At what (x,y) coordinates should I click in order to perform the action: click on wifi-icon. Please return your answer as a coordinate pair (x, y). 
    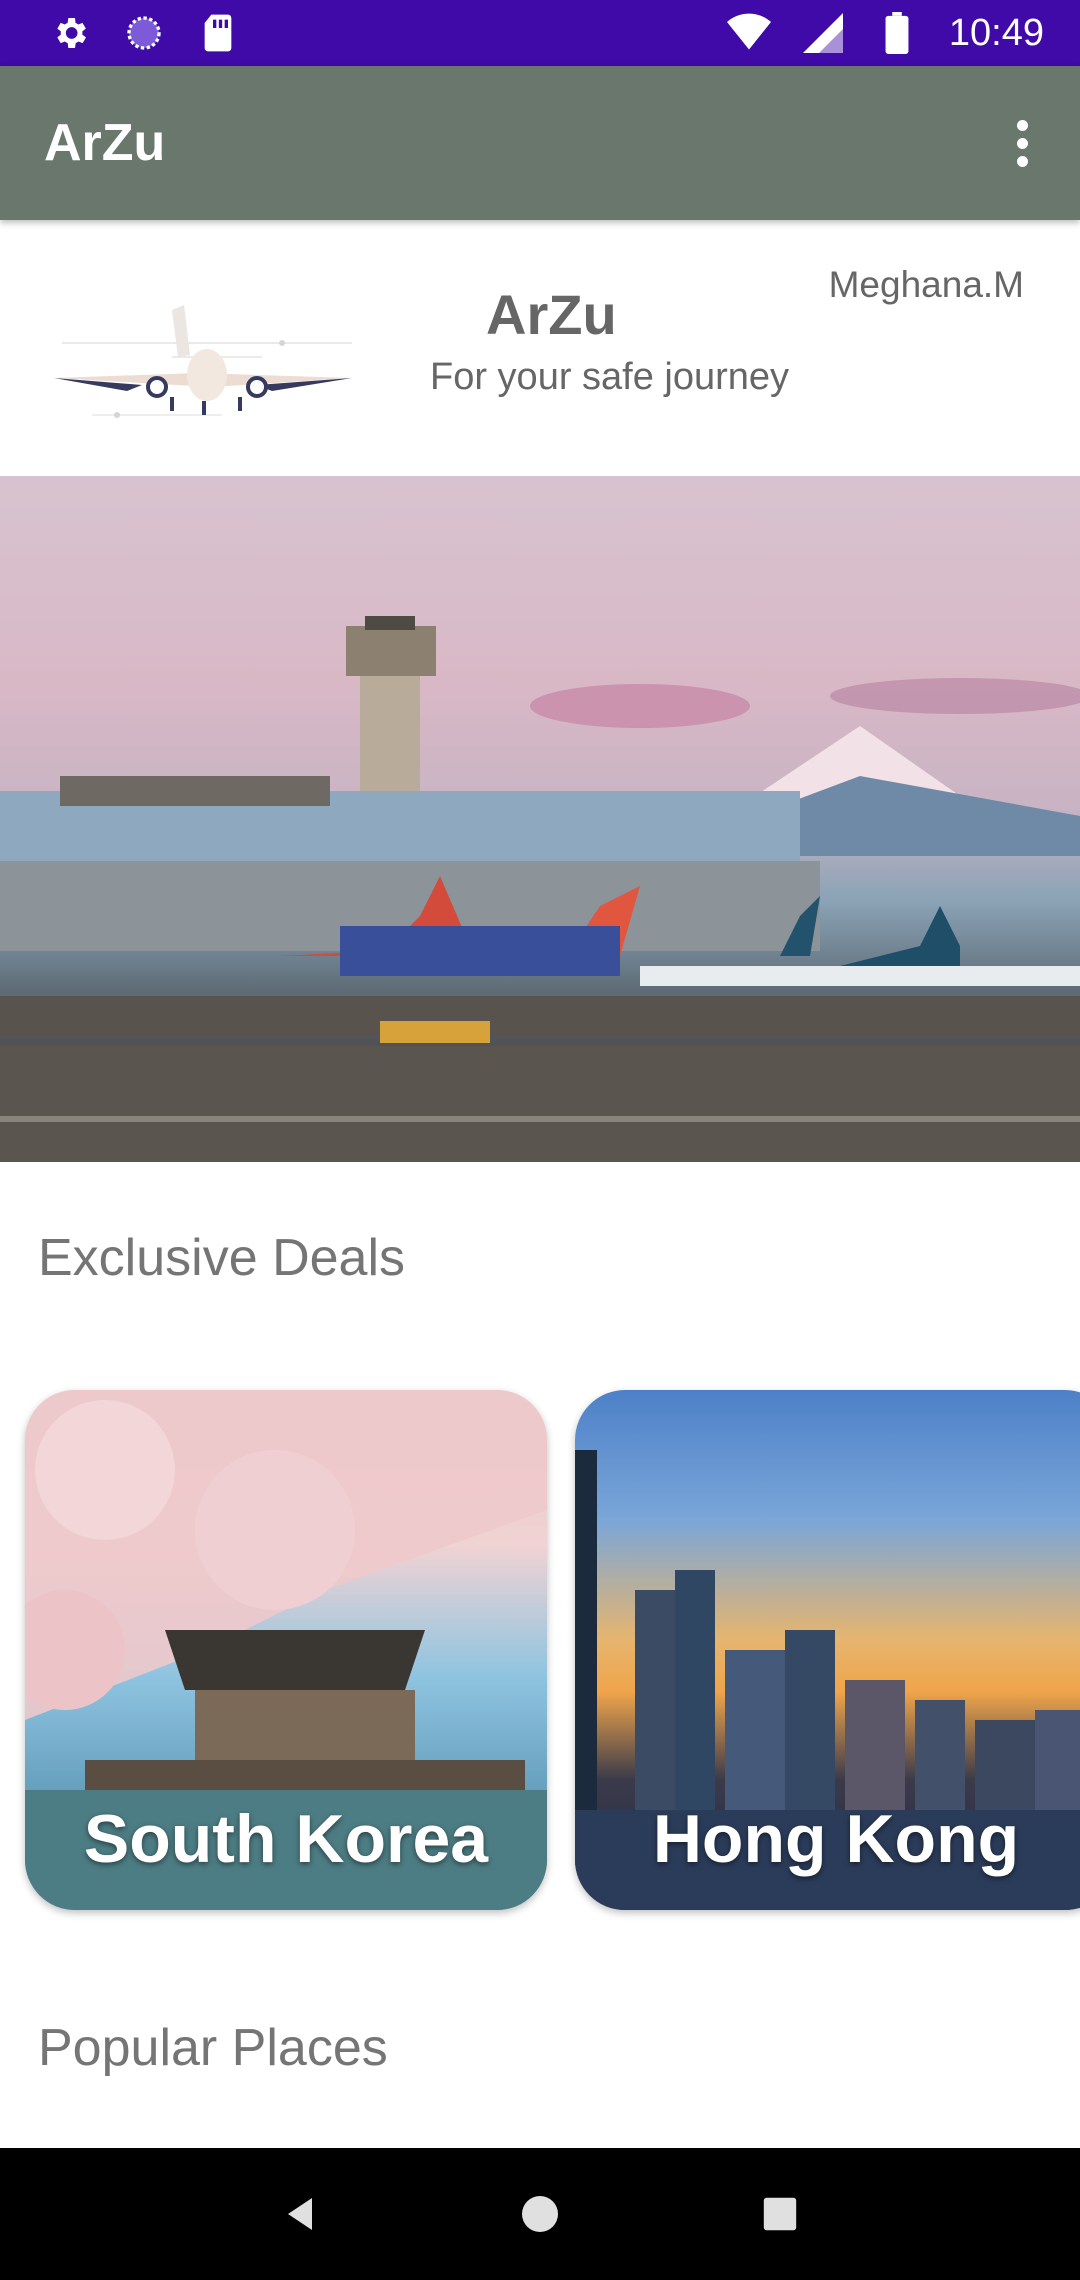
    Looking at the image, I should click on (748, 33).